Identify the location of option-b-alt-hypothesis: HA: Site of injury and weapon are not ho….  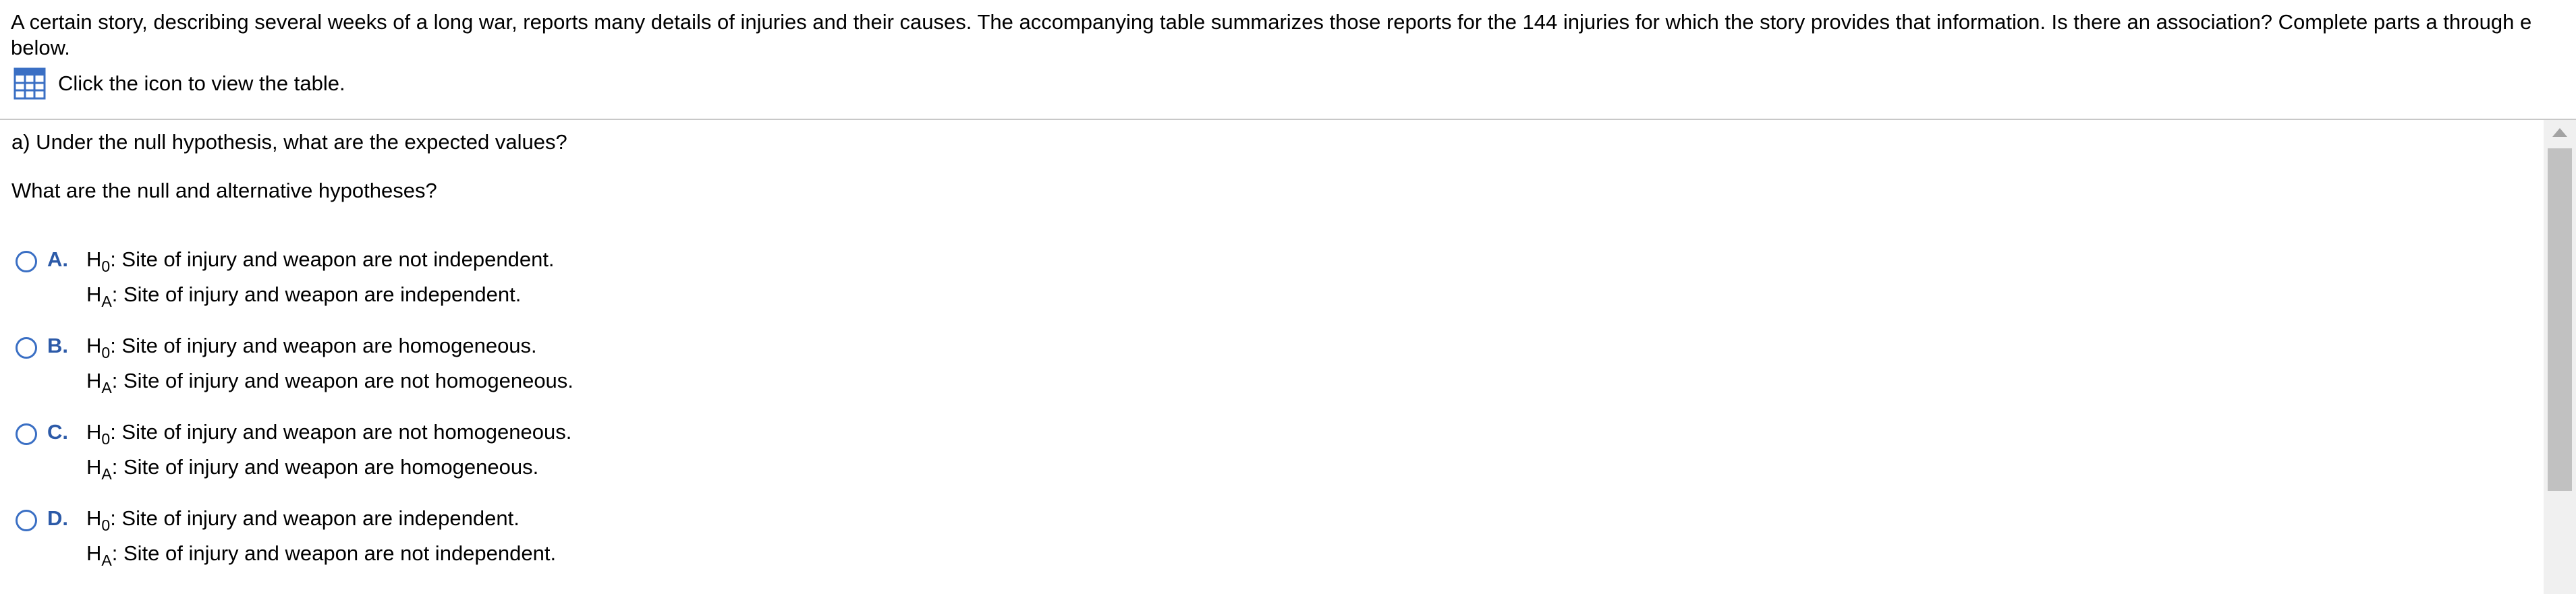
(329, 382).